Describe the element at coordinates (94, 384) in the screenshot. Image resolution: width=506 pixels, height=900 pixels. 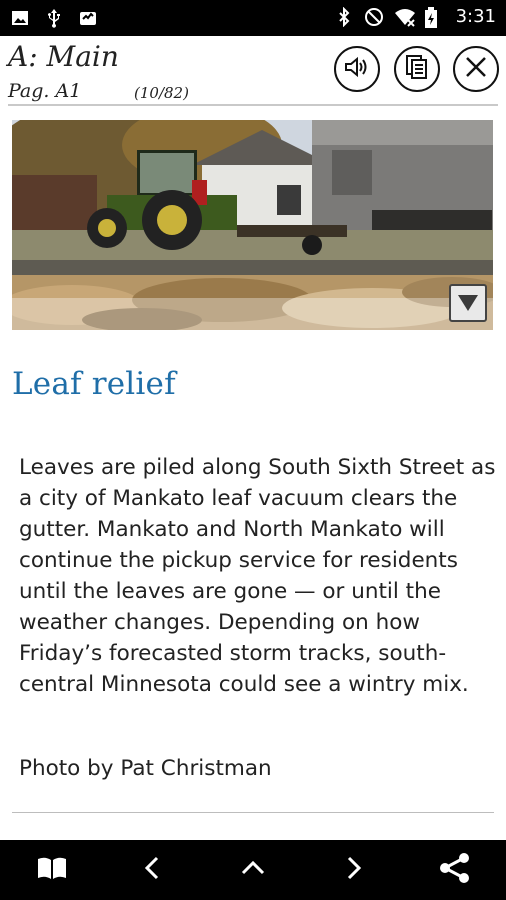
I see `article-headline: Leaf relief` at that location.